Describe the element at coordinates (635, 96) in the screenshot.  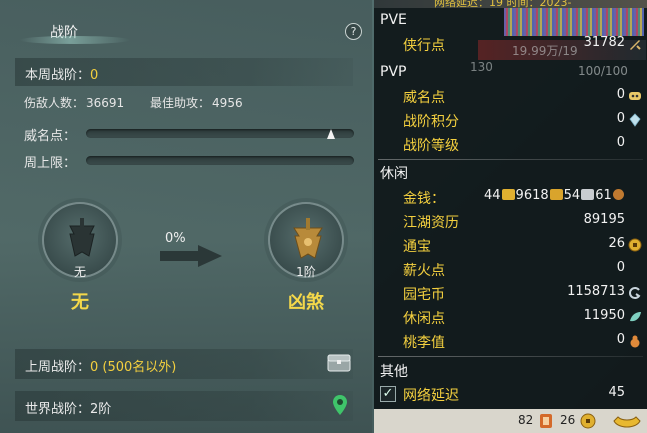
I see `mask-icon` at that location.